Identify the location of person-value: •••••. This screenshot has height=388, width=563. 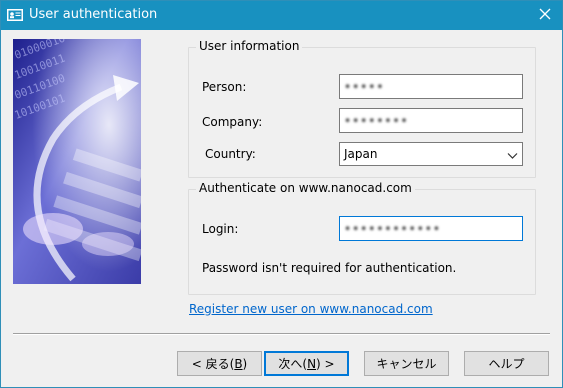
(364, 87).